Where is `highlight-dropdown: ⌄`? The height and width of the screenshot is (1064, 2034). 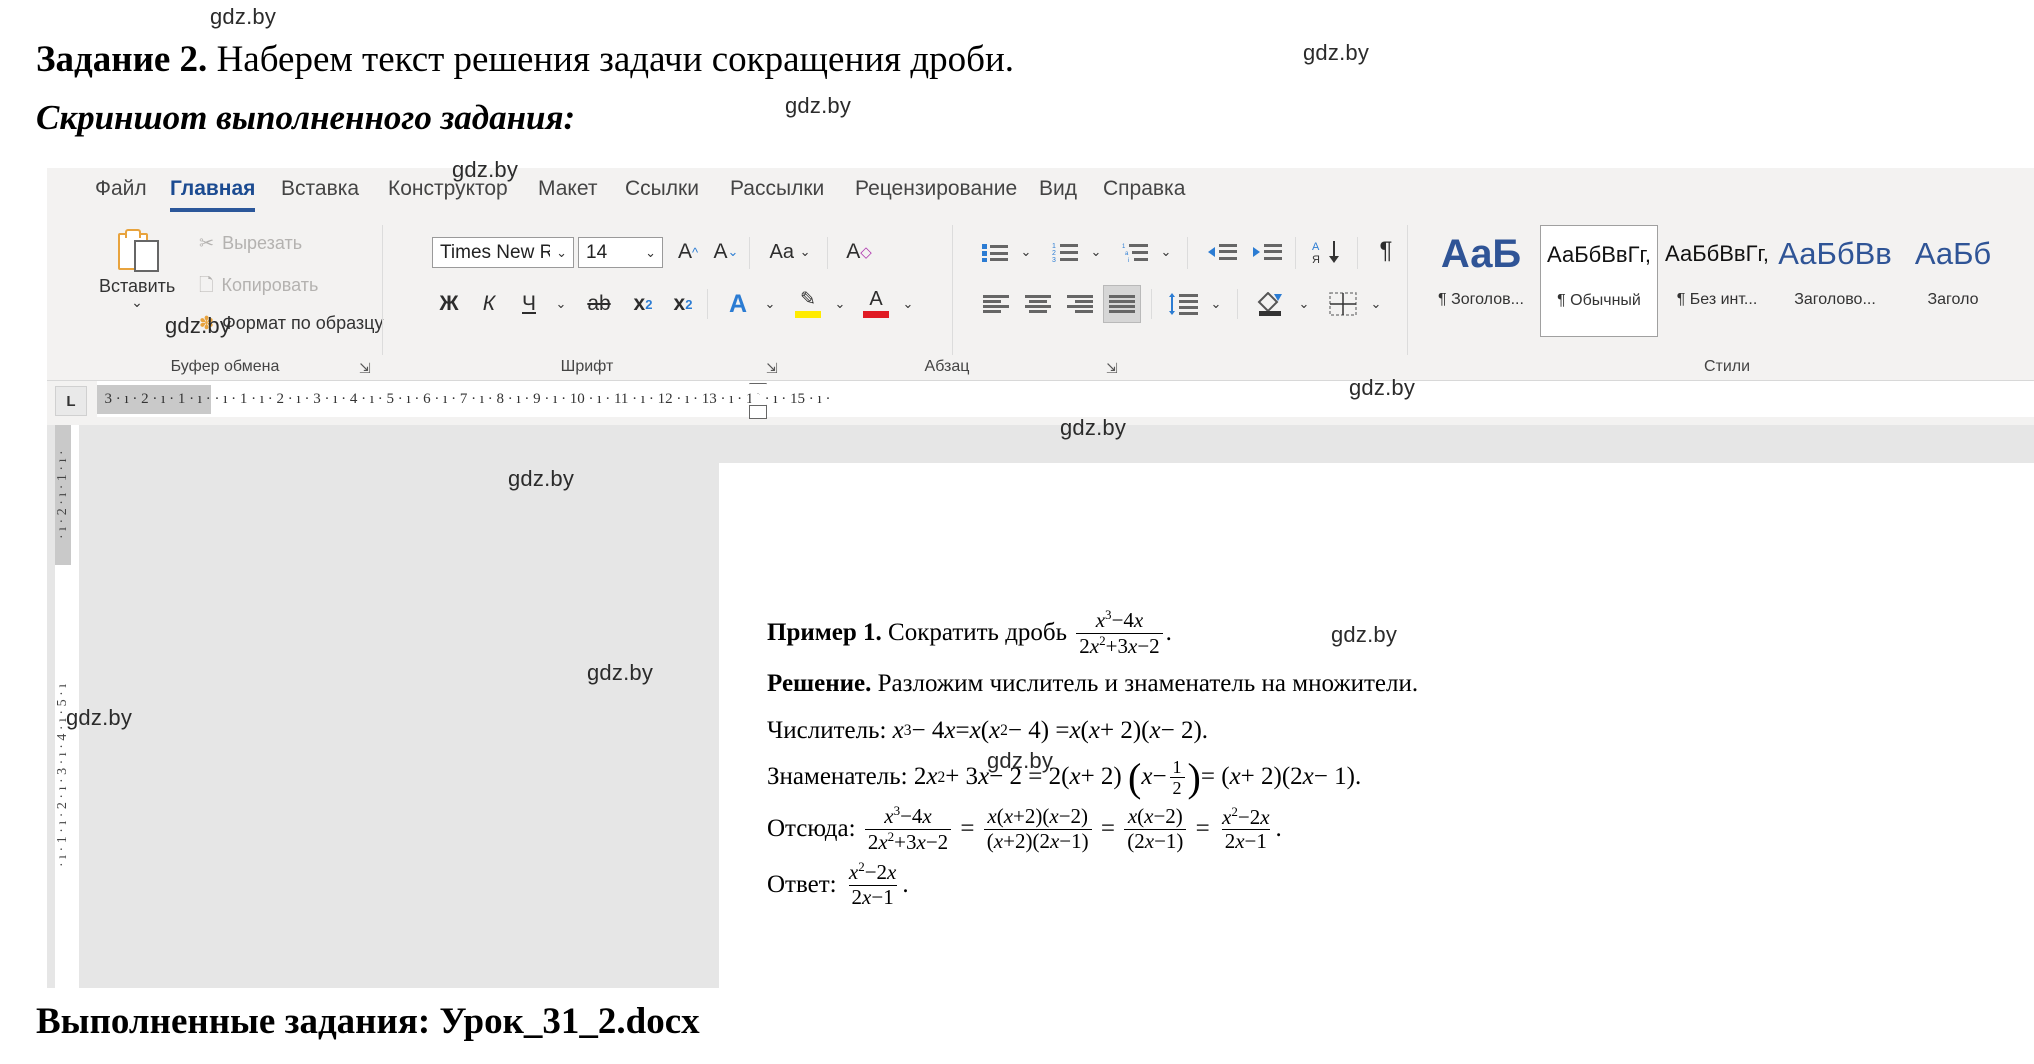
highlight-dropdown: ⌄ is located at coordinates (840, 304).